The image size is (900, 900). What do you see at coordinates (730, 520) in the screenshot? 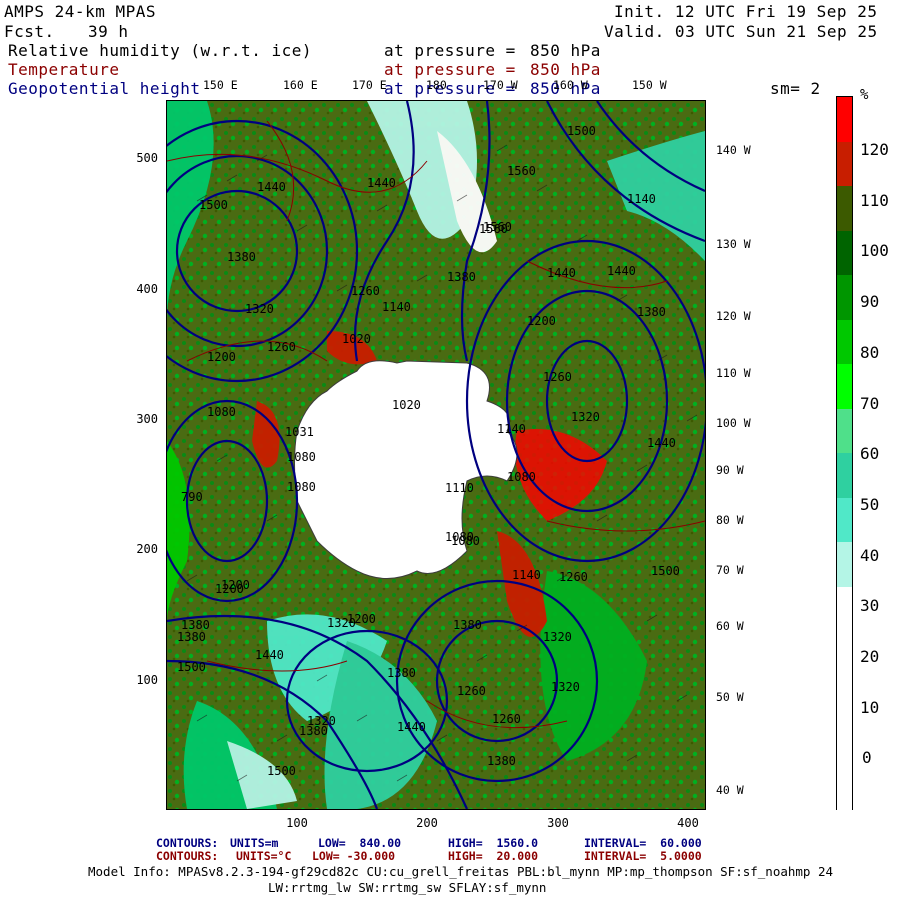
I see `lon-label-right: 80 W` at bounding box center [730, 520].